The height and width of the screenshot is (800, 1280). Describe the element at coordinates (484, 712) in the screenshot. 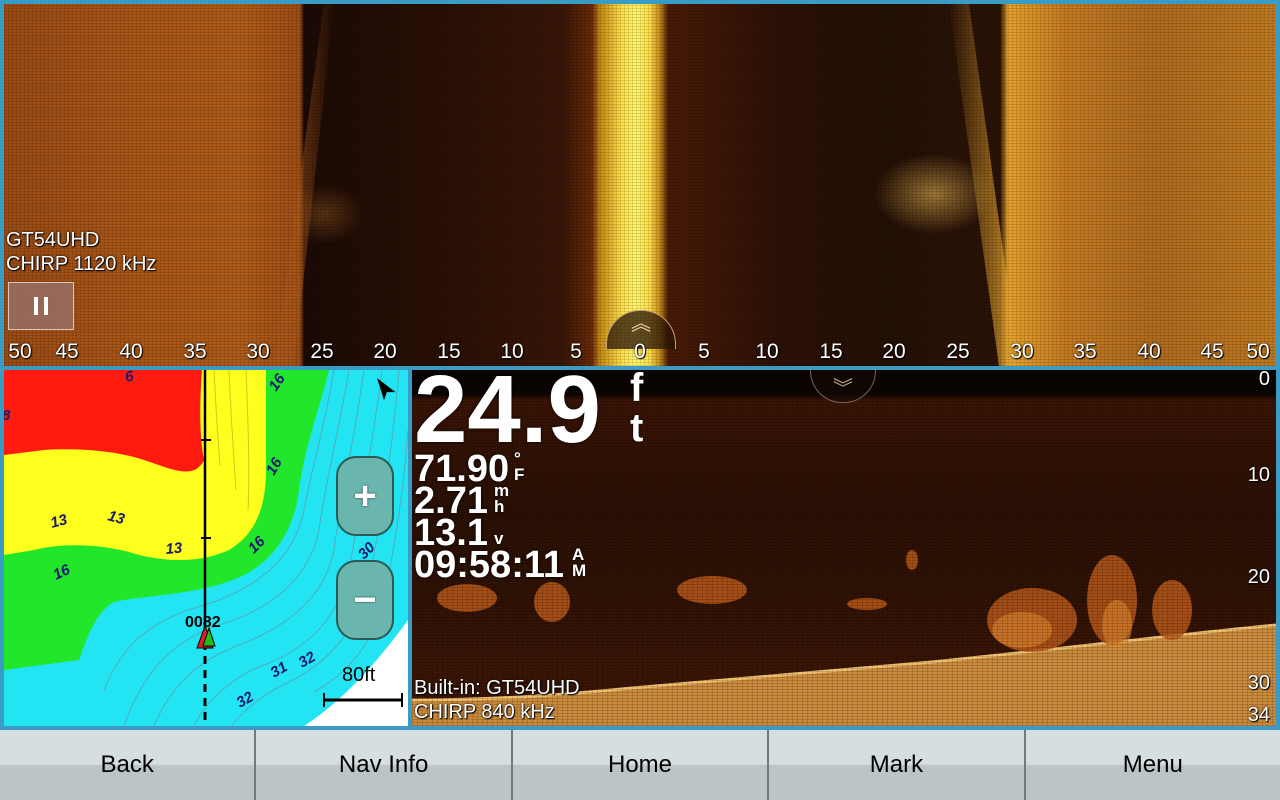

I see `downvu-frequency-label: CHIRP 840 kHz` at that location.